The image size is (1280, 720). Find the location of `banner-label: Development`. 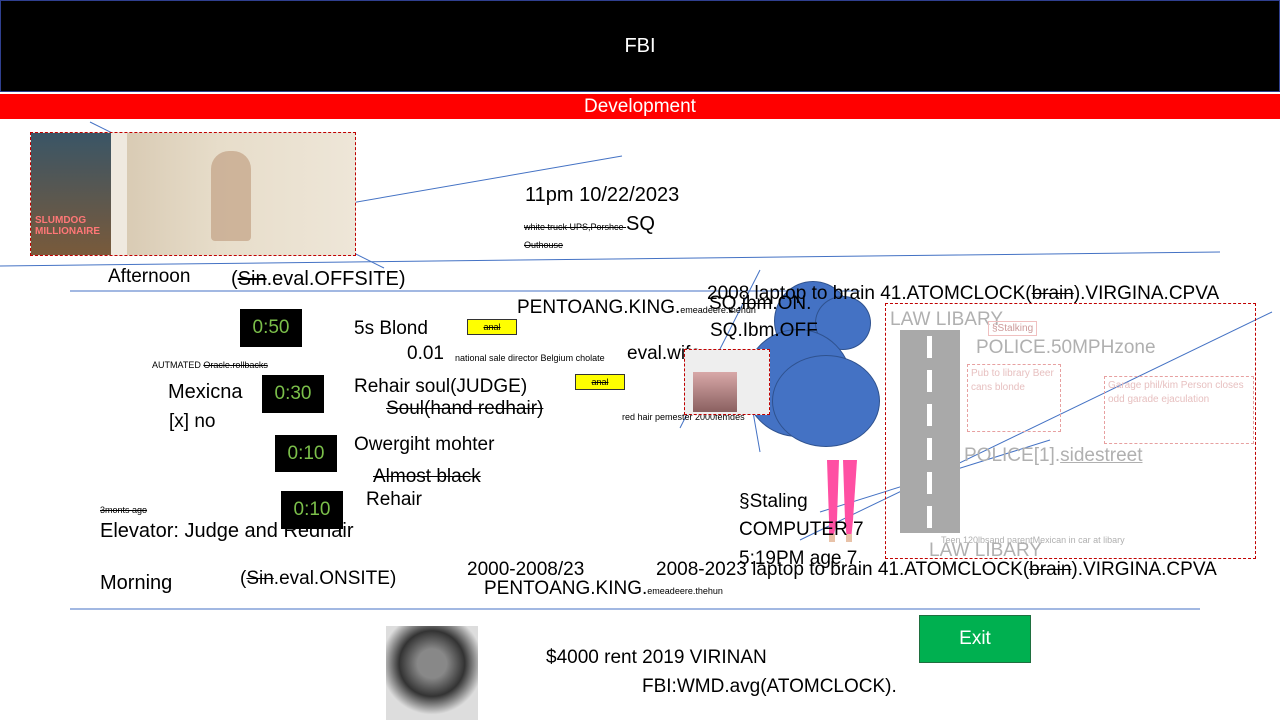

banner-label: Development is located at coordinates (640, 106).